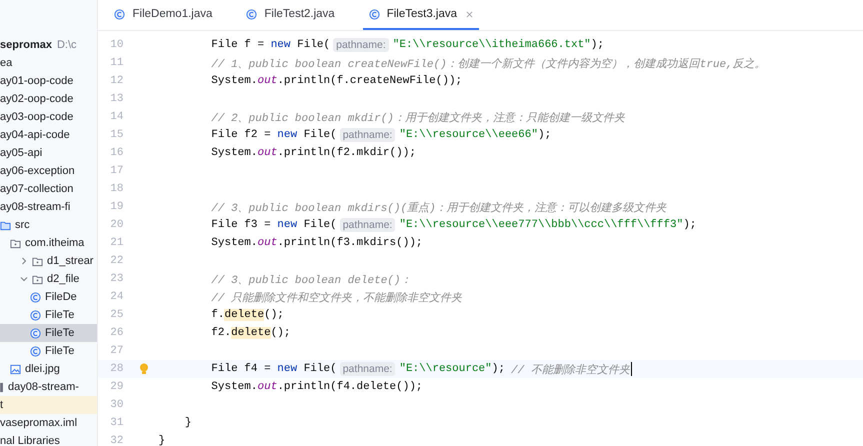 The image size is (863, 446). I want to click on line-number: 26, so click(116, 333).